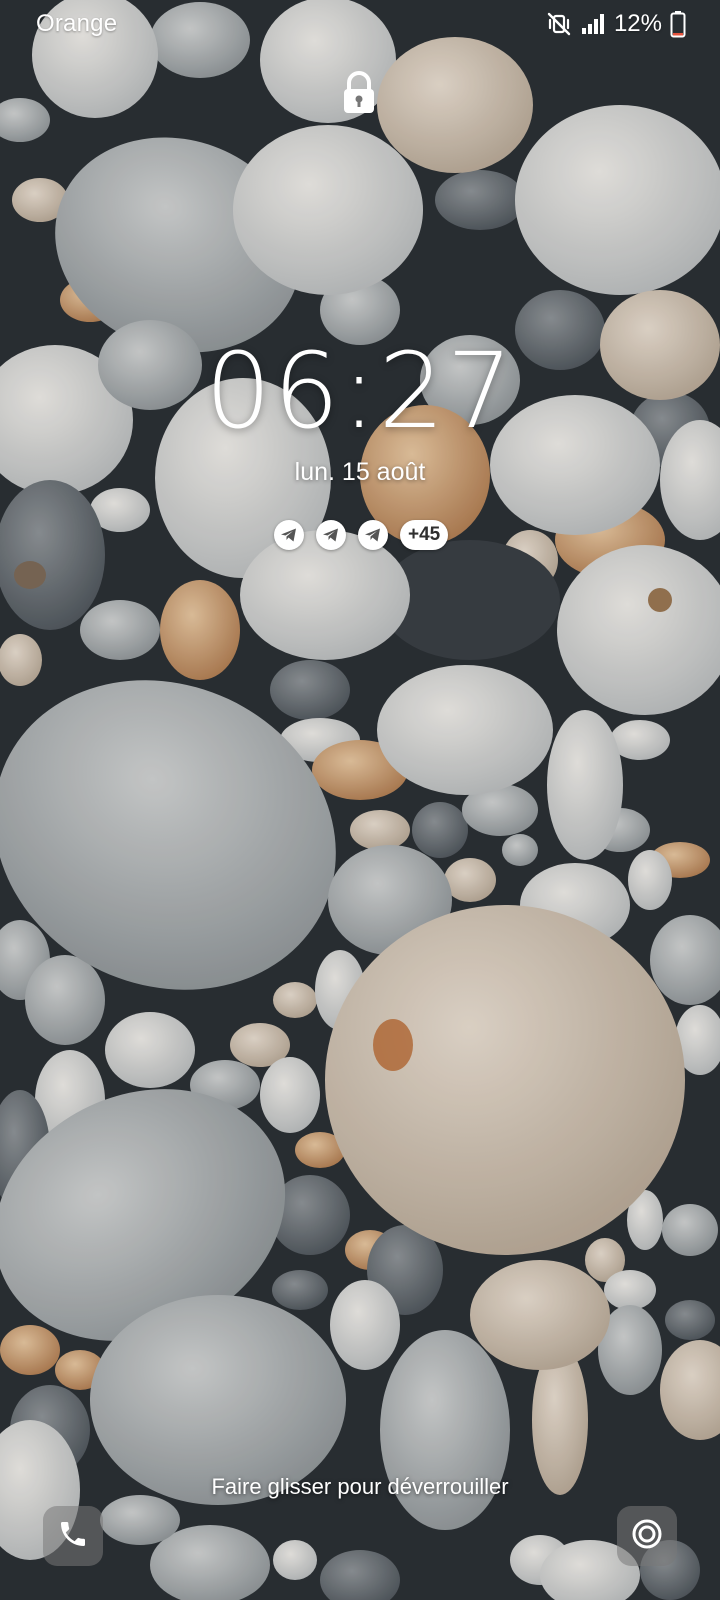  What do you see at coordinates (360, 472) in the screenshot?
I see `lock-screen-date: lun. 15 août` at bounding box center [360, 472].